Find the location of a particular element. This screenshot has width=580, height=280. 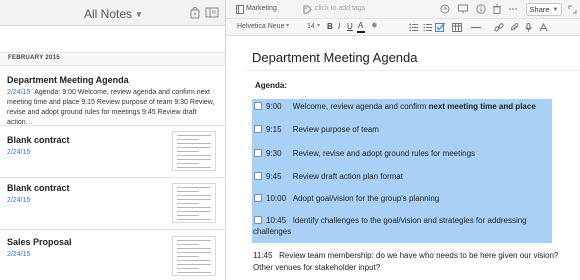

item-text-continuation: challenges is located at coordinates (272, 231).